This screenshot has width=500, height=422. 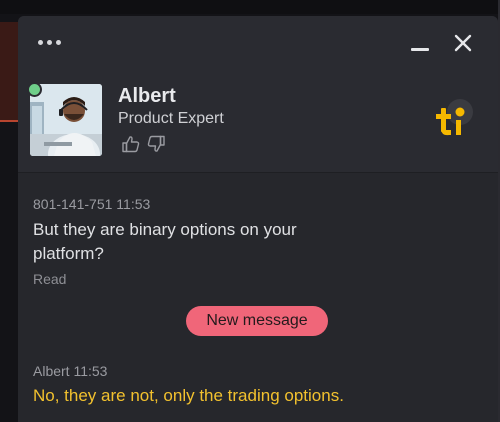 What do you see at coordinates (463, 43) in the screenshot?
I see `close-icon` at bounding box center [463, 43].